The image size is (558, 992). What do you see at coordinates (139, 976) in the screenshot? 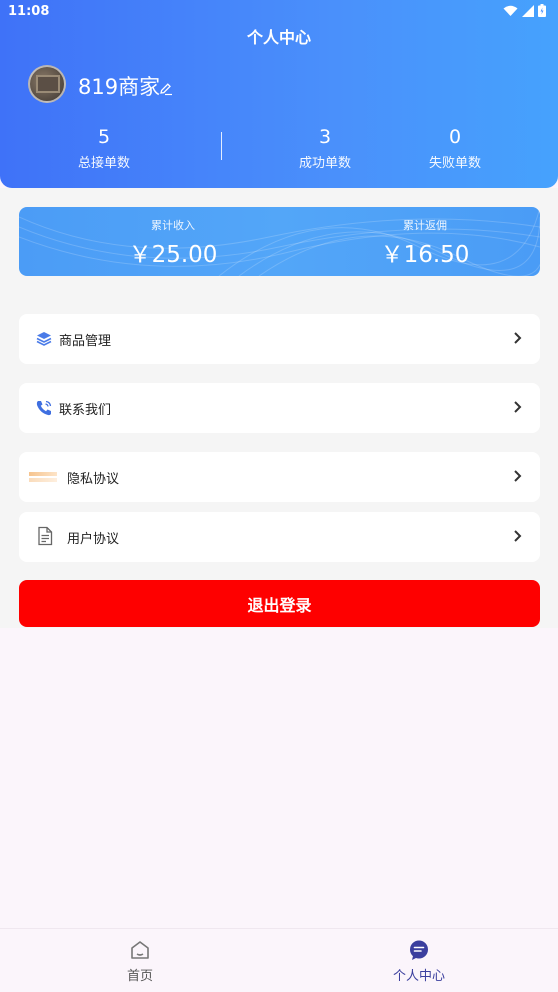
I see `nav-item-label: 首页` at bounding box center [139, 976].